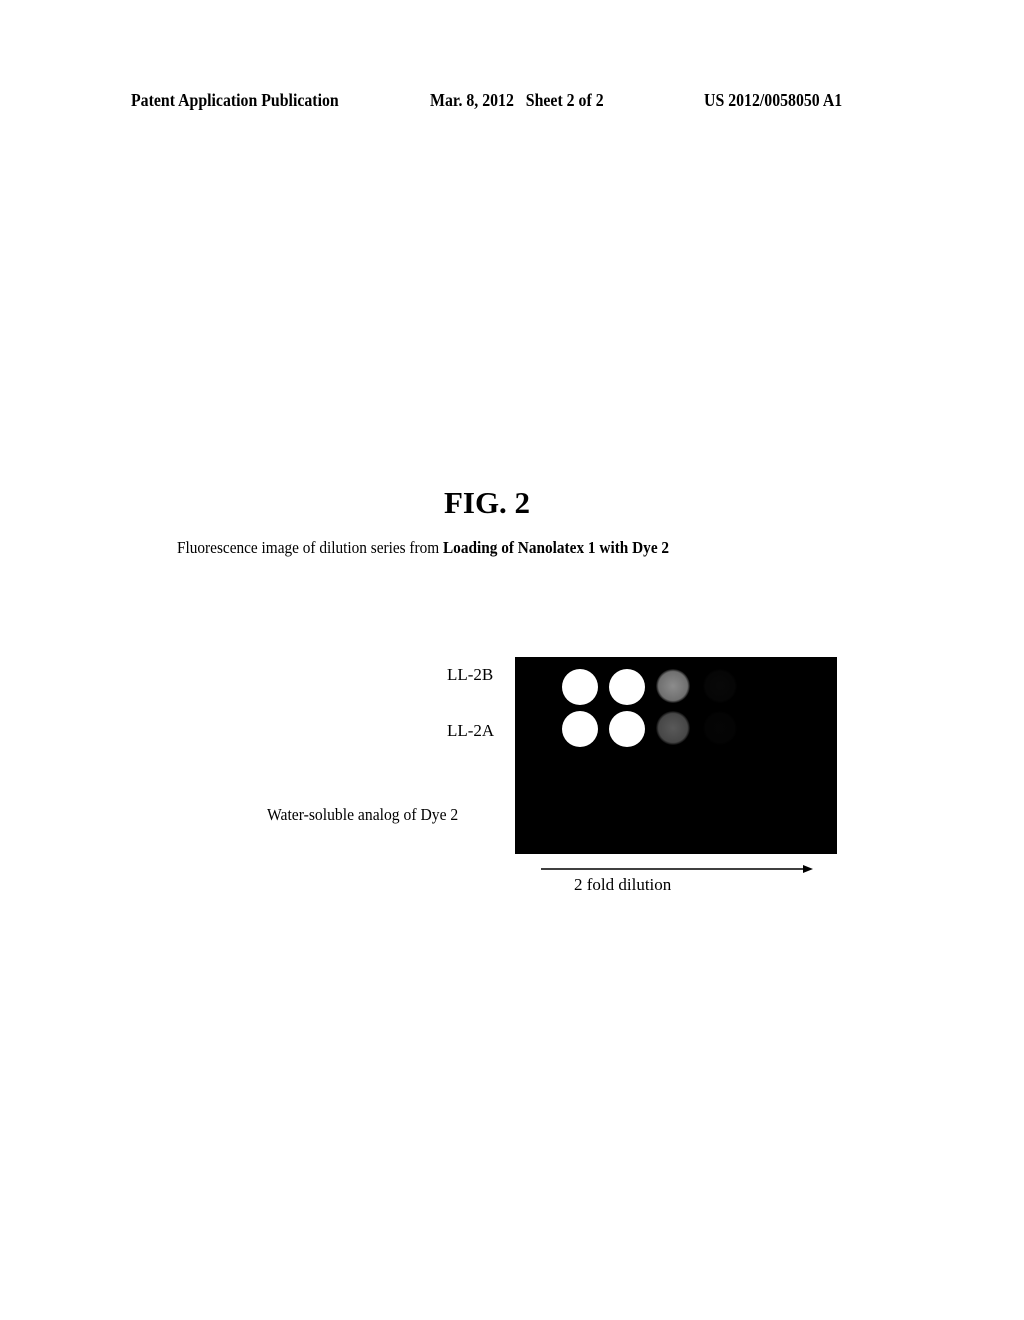 Image resolution: width=1024 pixels, height=1320 pixels. What do you see at coordinates (623, 884) in the screenshot?
I see `dilution-label: 2 fold dilution` at bounding box center [623, 884].